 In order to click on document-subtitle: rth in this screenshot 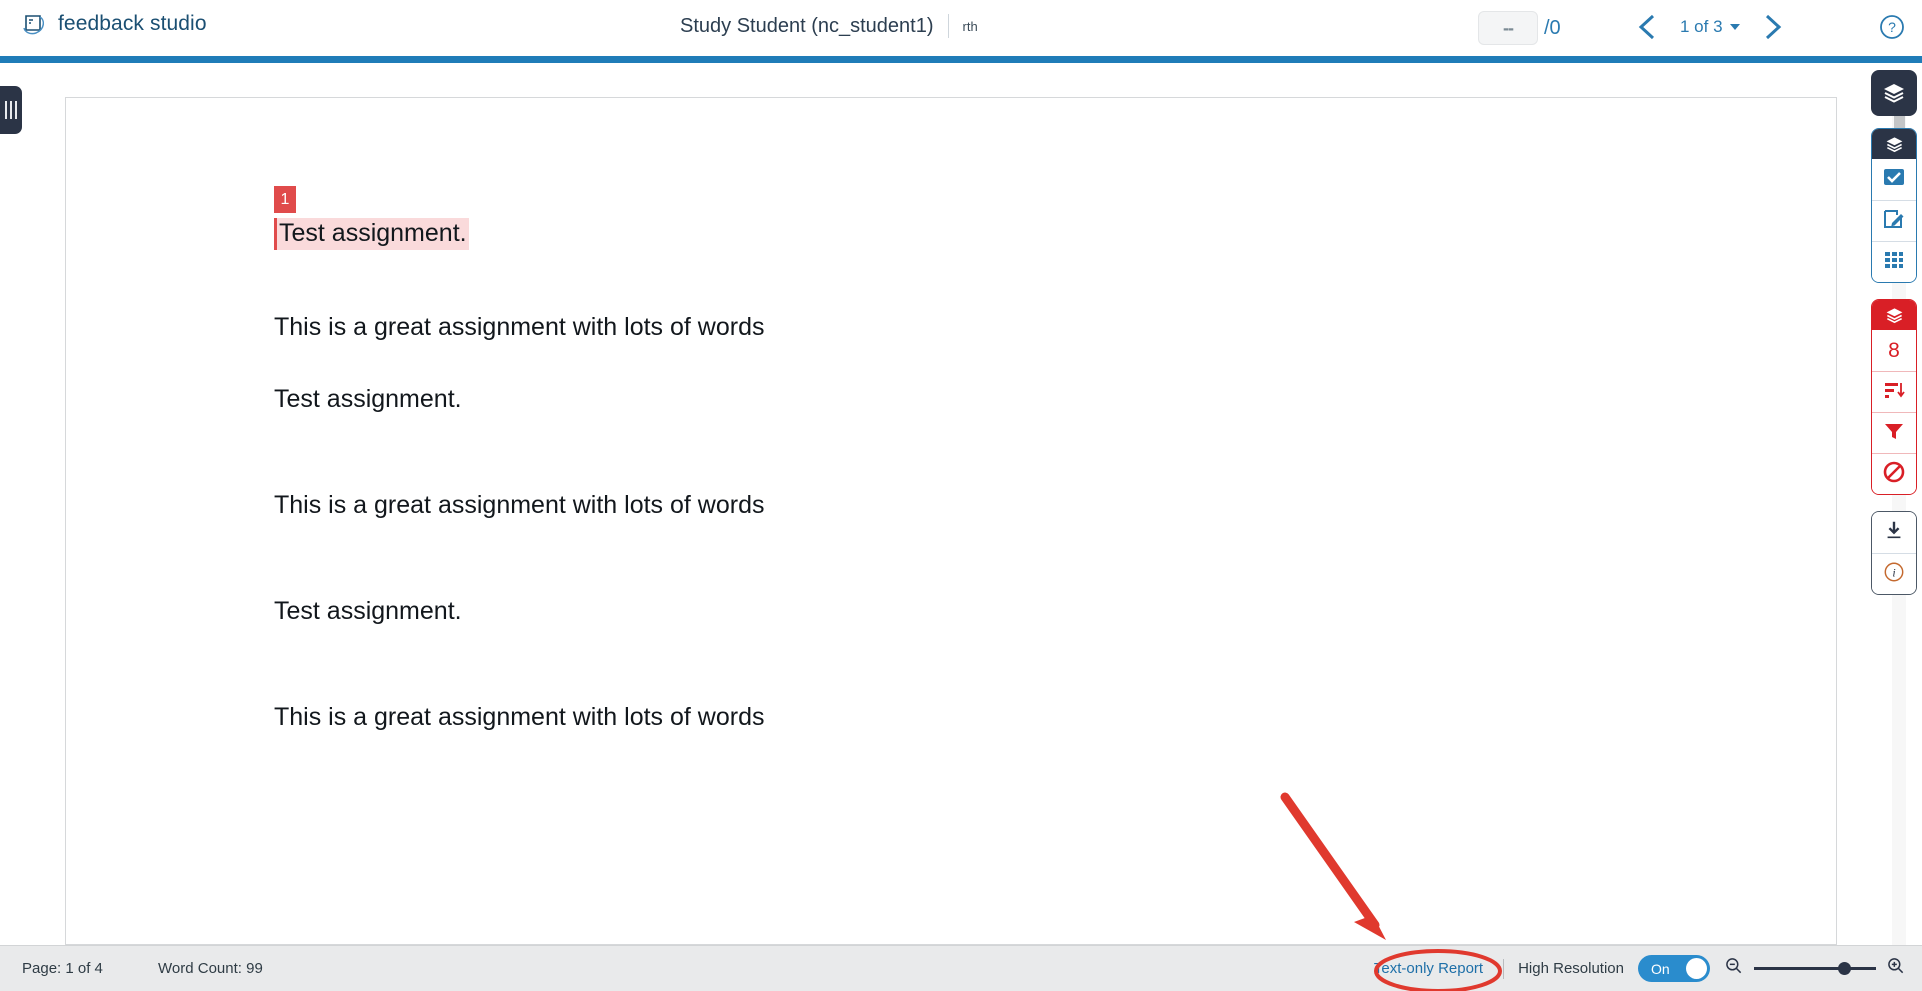, I will do `click(970, 26)`.